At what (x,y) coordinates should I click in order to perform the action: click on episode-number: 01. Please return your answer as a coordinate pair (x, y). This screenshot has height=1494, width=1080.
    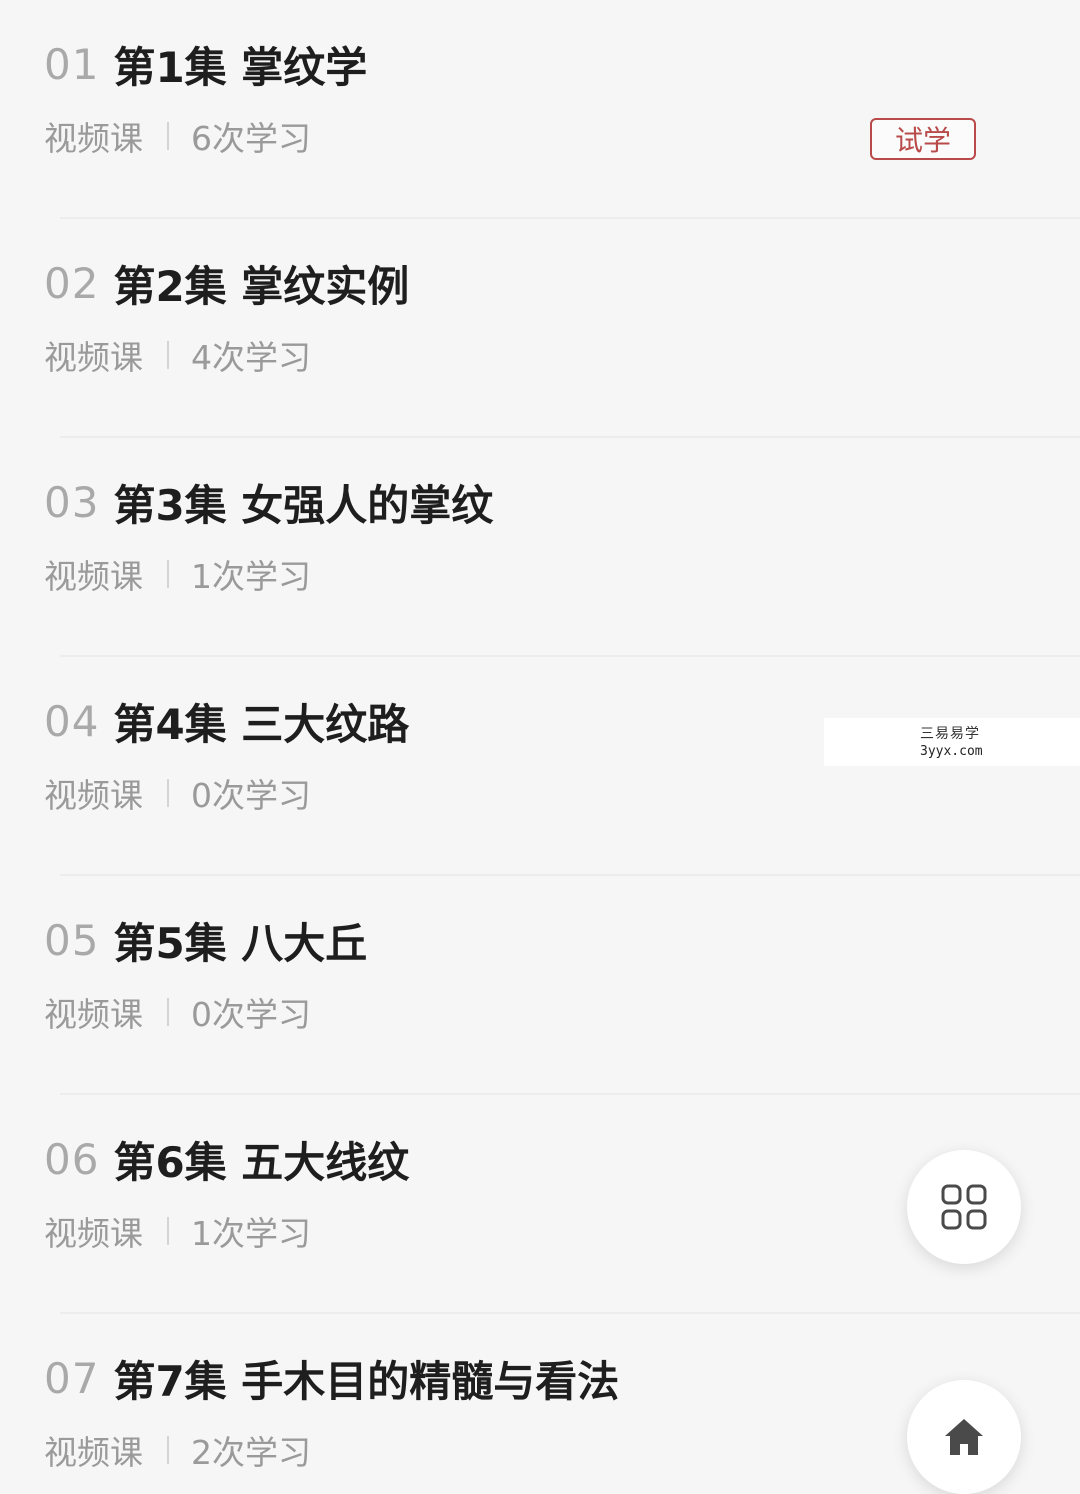
    Looking at the image, I should click on (72, 64).